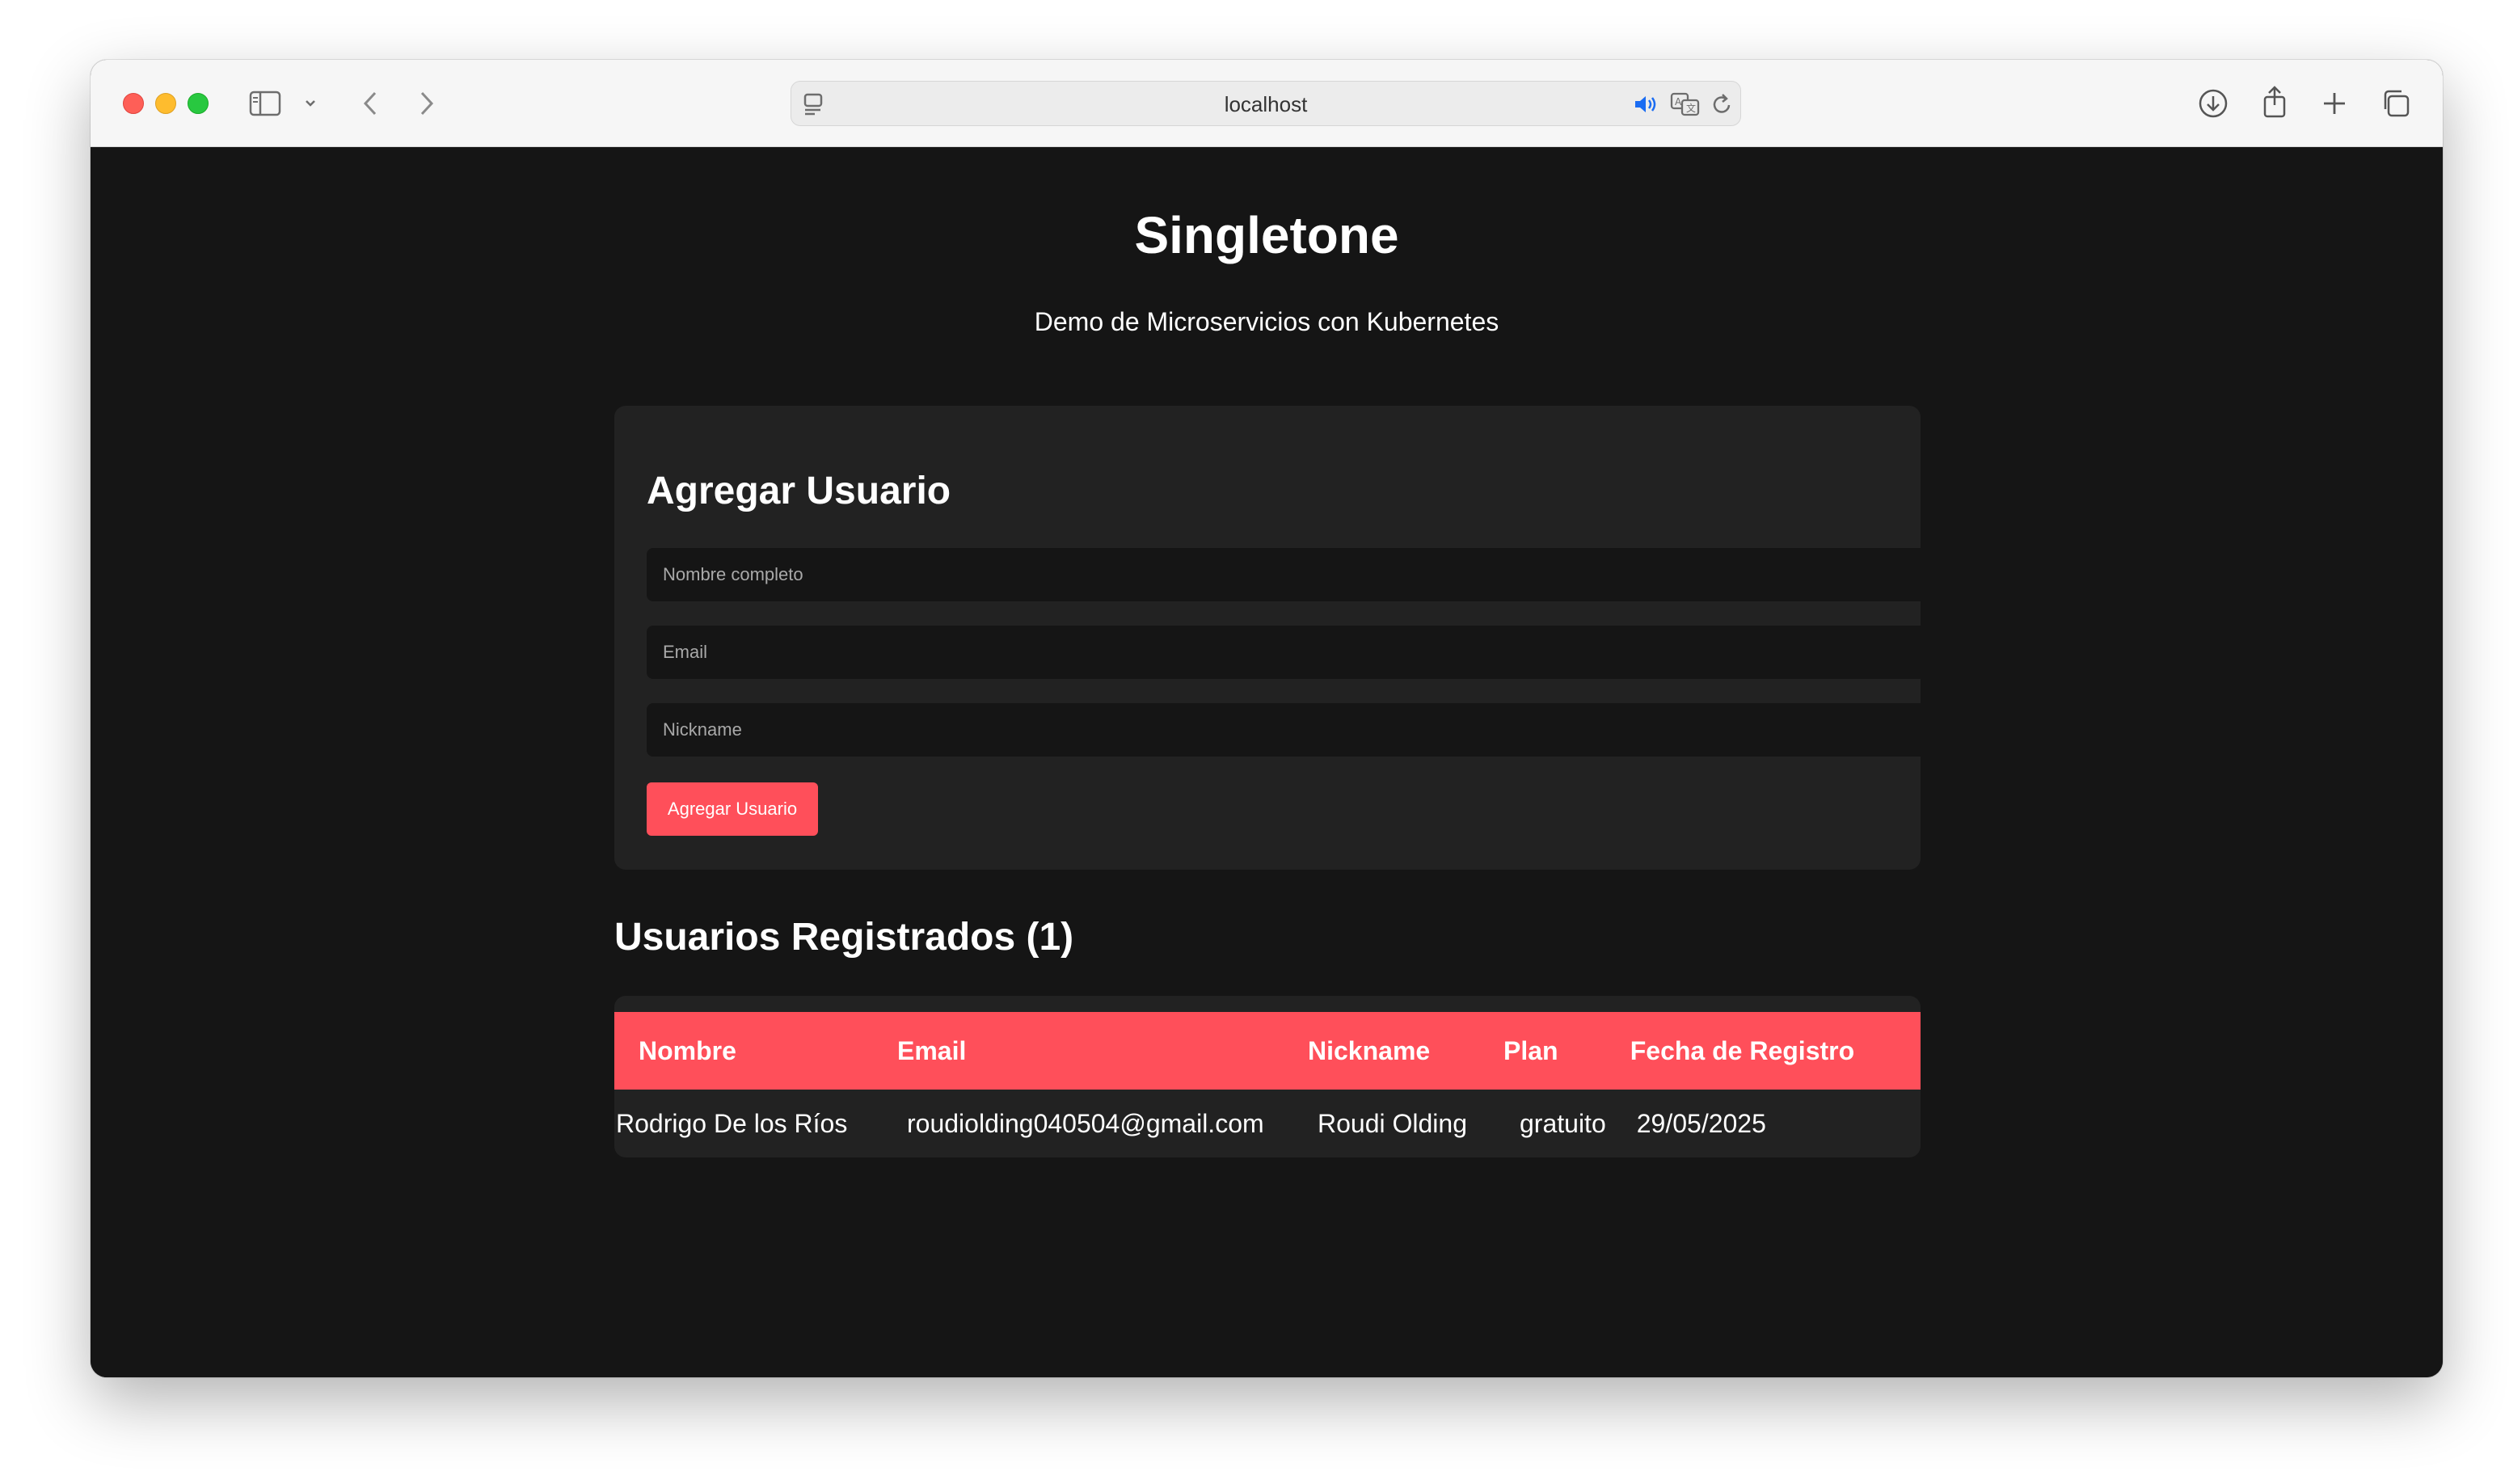  I want to click on minimize-window-button, so click(165, 103).